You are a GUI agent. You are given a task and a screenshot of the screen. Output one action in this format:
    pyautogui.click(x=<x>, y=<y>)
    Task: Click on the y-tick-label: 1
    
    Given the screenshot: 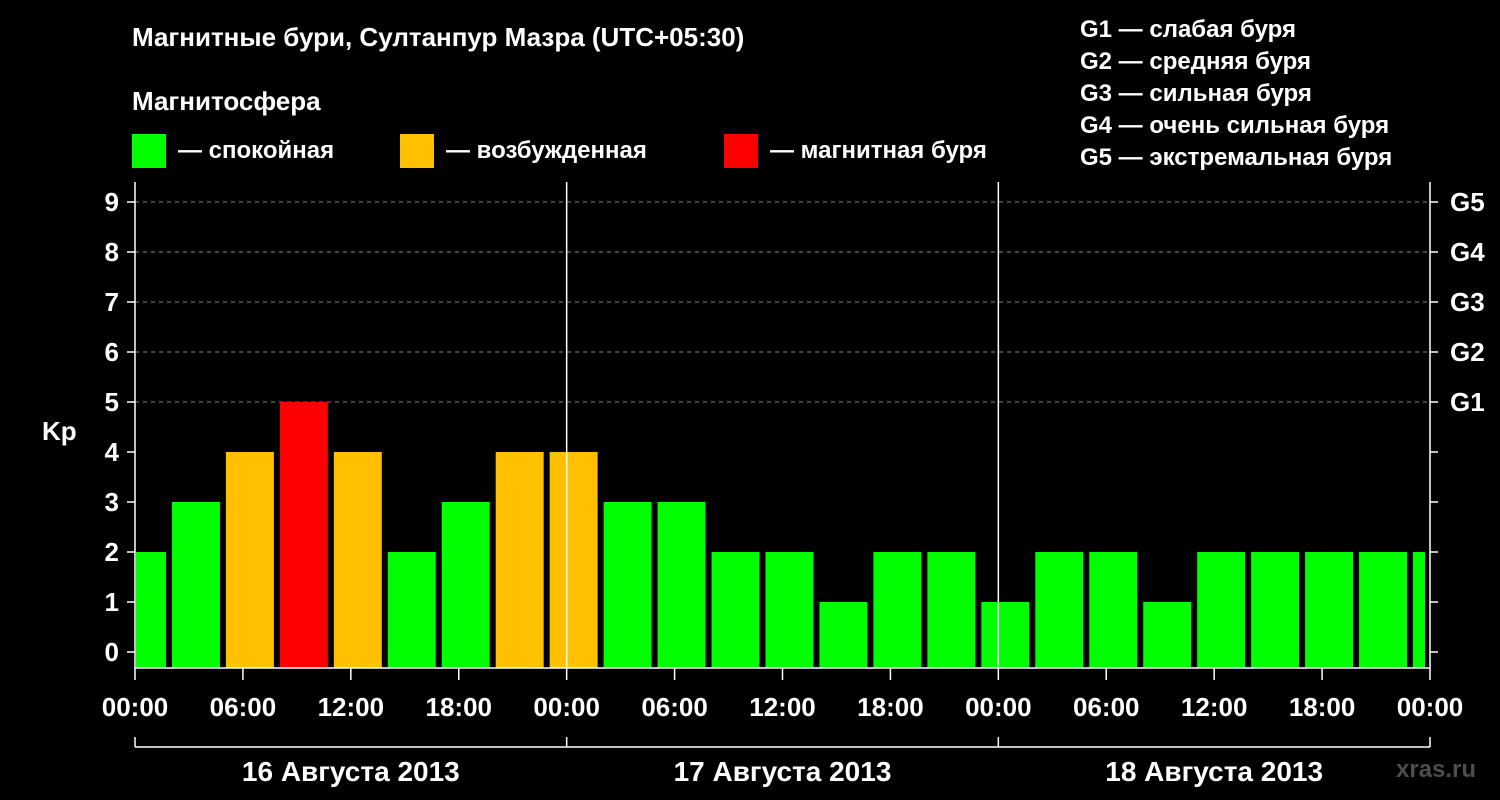 What is the action you would take?
    pyautogui.click(x=112, y=602)
    